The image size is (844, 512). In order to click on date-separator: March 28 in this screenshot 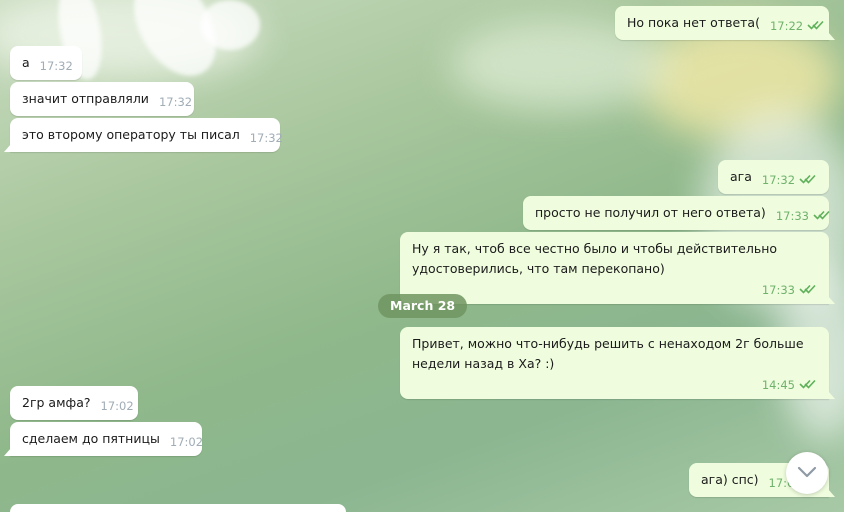, I will do `click(423, 306)`.